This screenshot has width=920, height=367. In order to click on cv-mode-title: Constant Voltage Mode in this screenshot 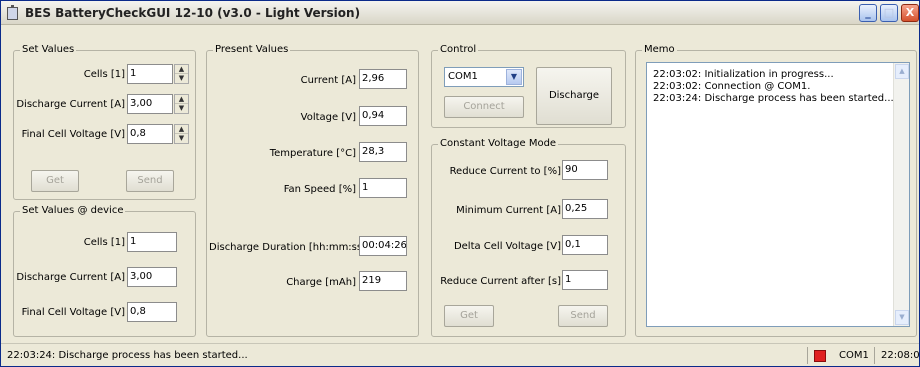, I will do `click(498, 143)`.